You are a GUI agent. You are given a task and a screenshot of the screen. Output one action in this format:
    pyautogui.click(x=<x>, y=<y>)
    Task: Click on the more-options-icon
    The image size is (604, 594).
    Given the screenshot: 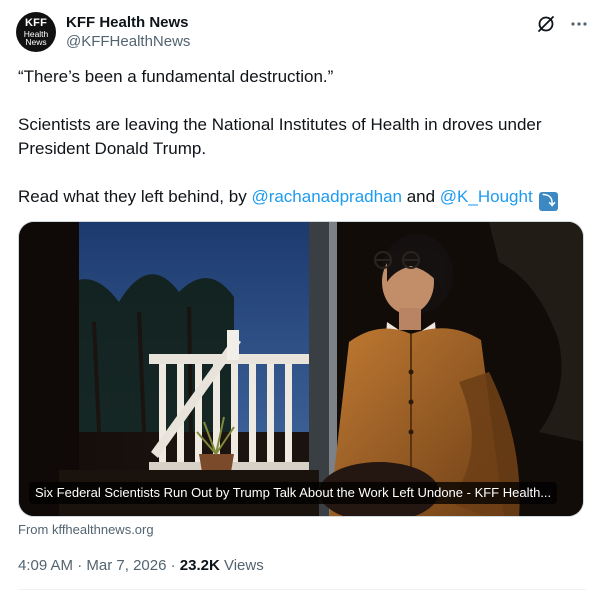 What is the action you would take?
    pyautogui.click(x=579, y=24)
    